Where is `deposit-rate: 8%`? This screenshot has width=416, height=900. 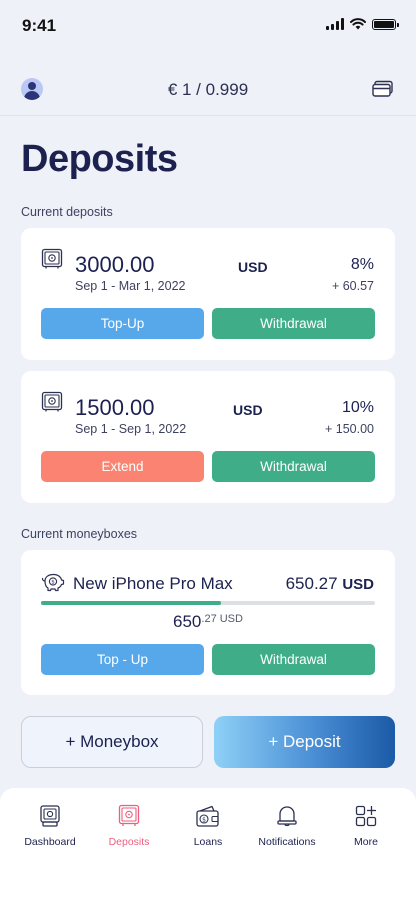 deposit-rate: 8% is located at coordinates (362, 264).